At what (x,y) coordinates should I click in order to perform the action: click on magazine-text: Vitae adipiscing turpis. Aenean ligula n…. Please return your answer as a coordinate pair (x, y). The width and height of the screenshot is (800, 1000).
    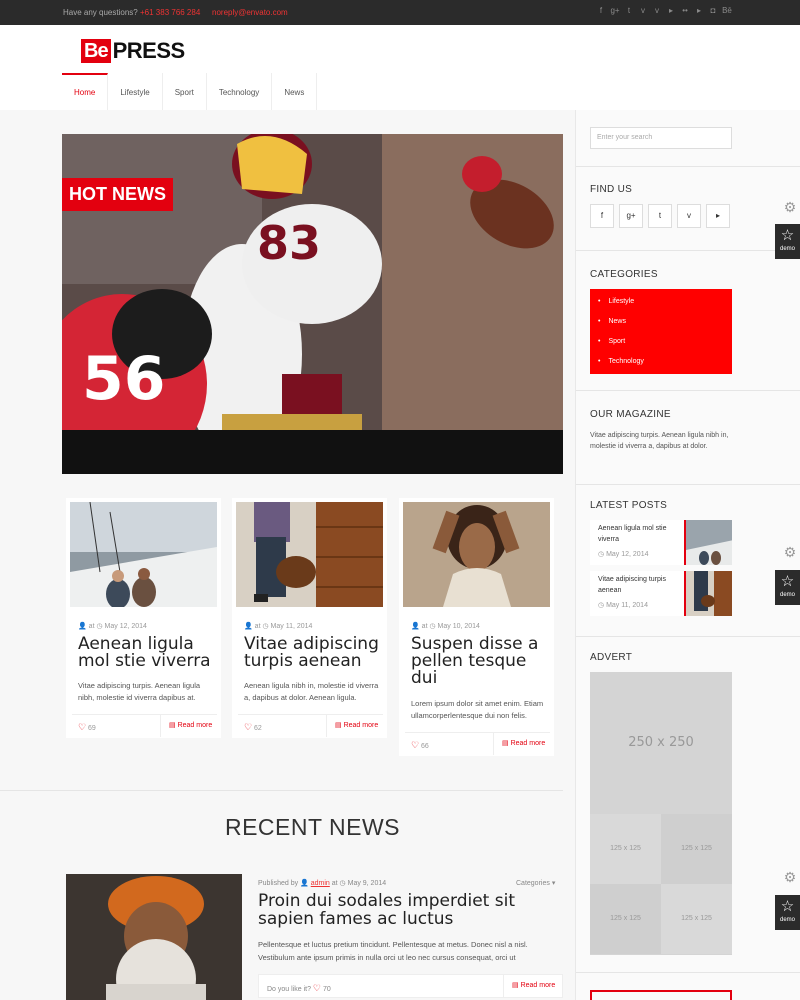
    Looking at the image, I should click on (659, 441).